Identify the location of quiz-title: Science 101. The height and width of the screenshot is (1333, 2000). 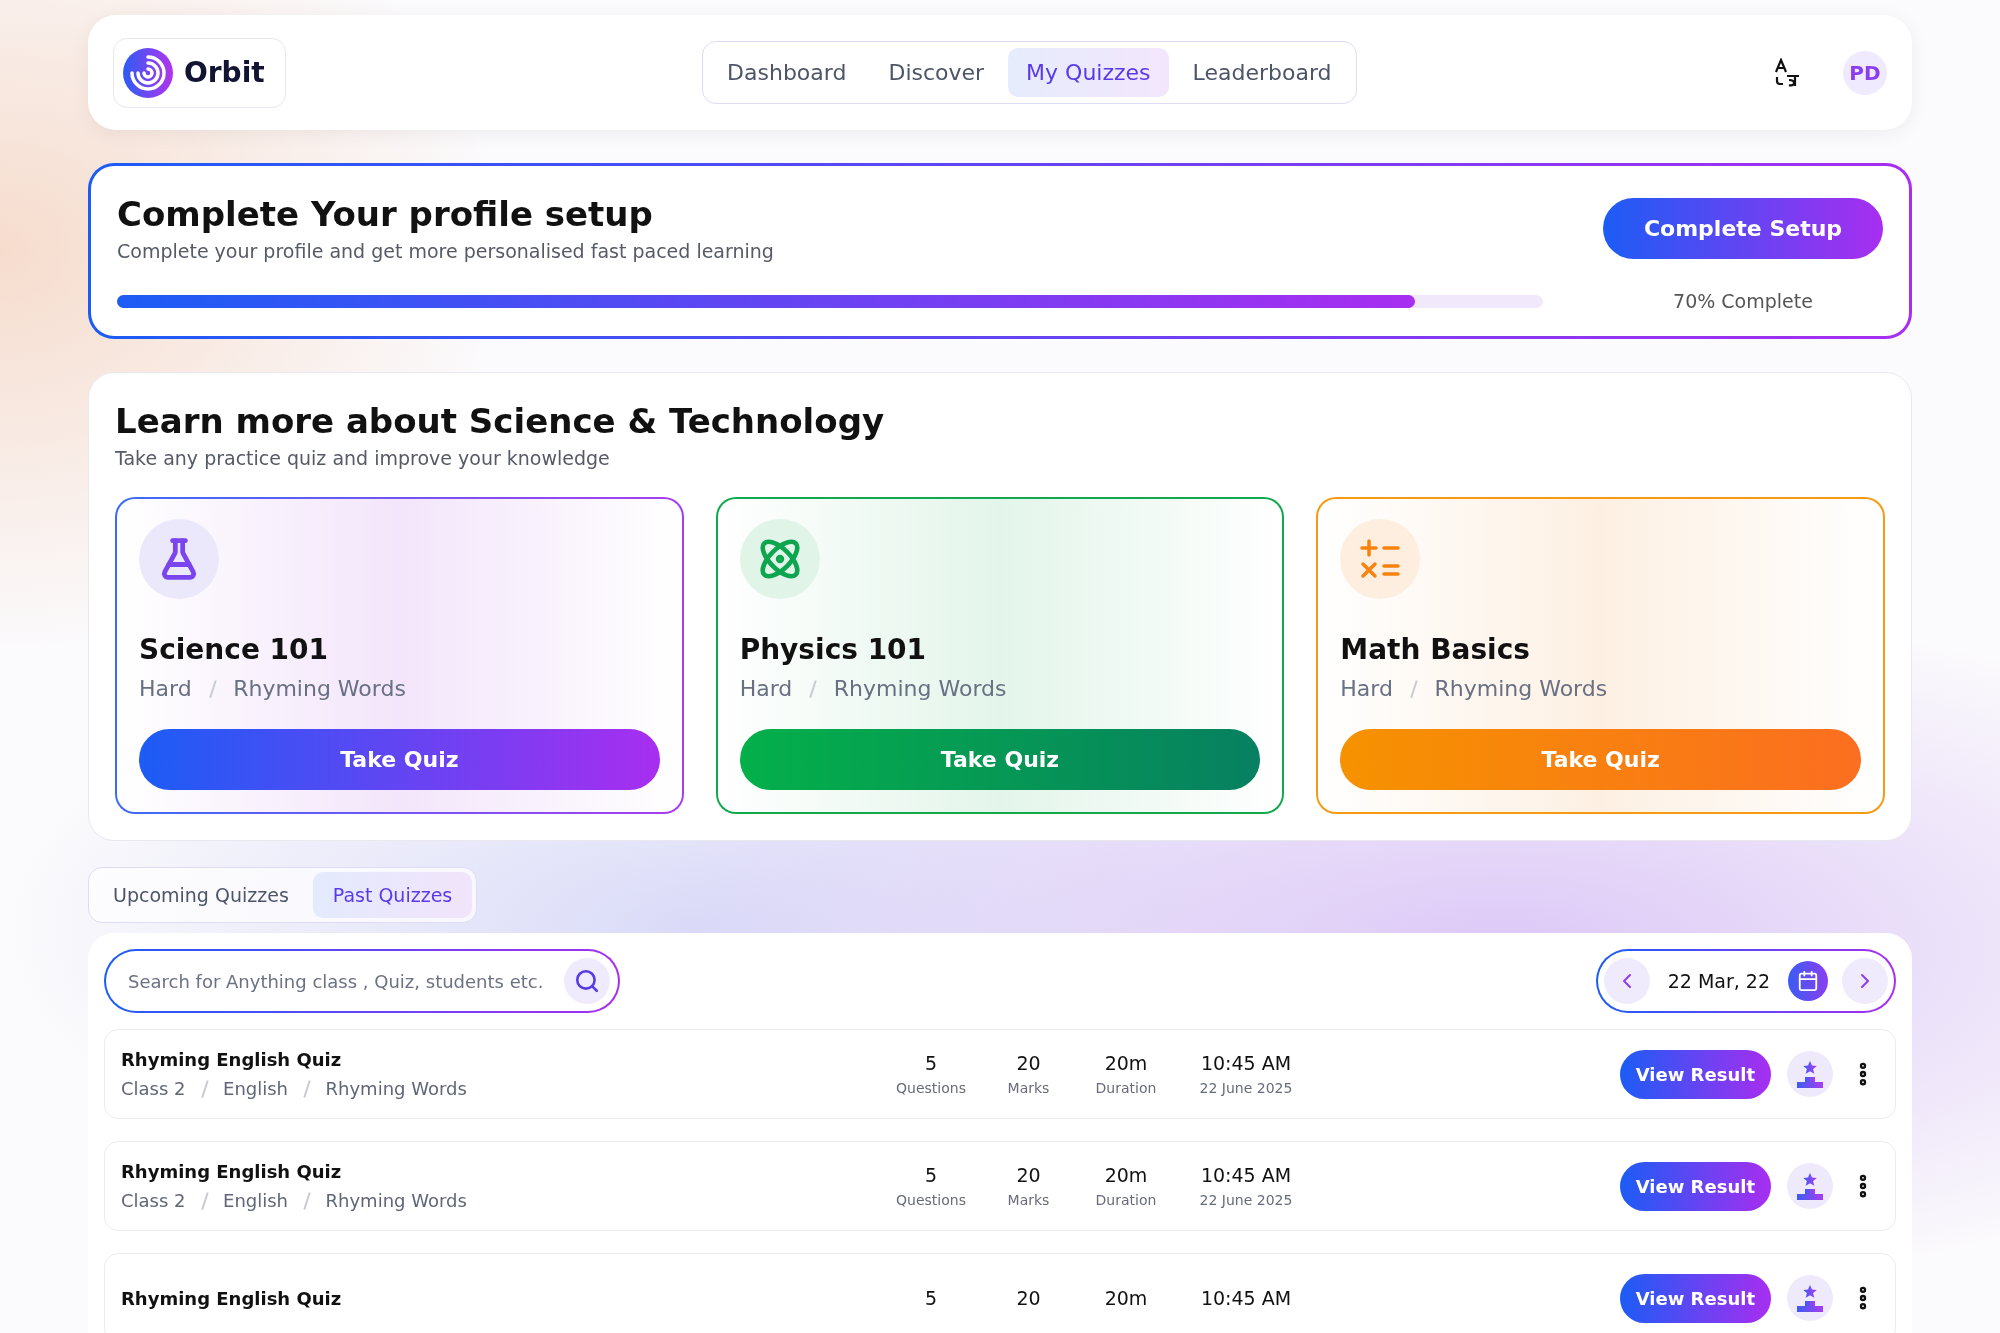
(234, 649).